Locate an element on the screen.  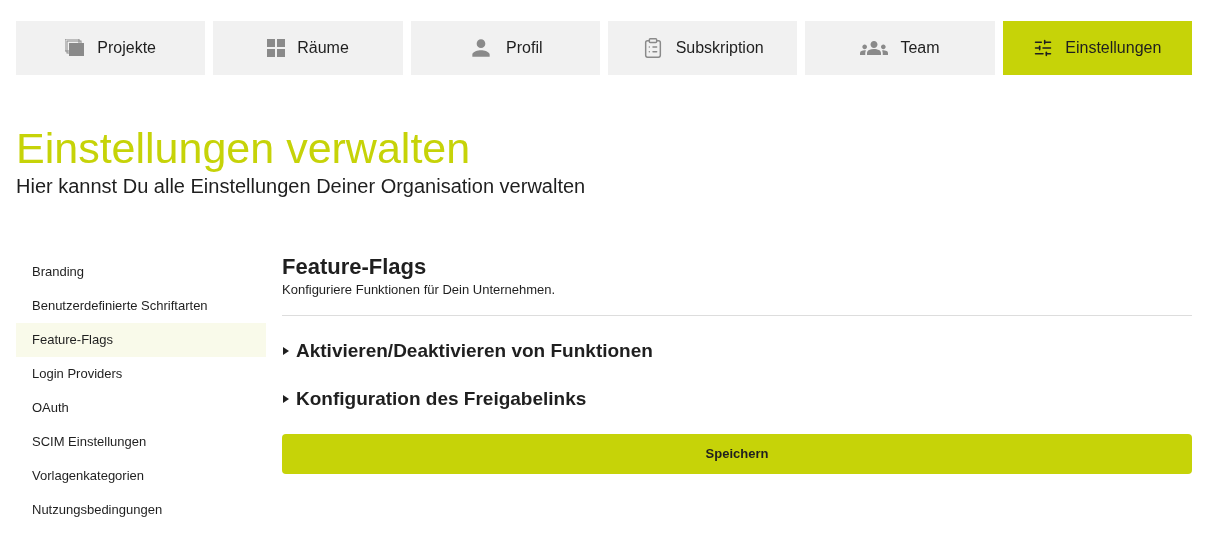
nav-tab: Profil is located at coordinates (505, 48).